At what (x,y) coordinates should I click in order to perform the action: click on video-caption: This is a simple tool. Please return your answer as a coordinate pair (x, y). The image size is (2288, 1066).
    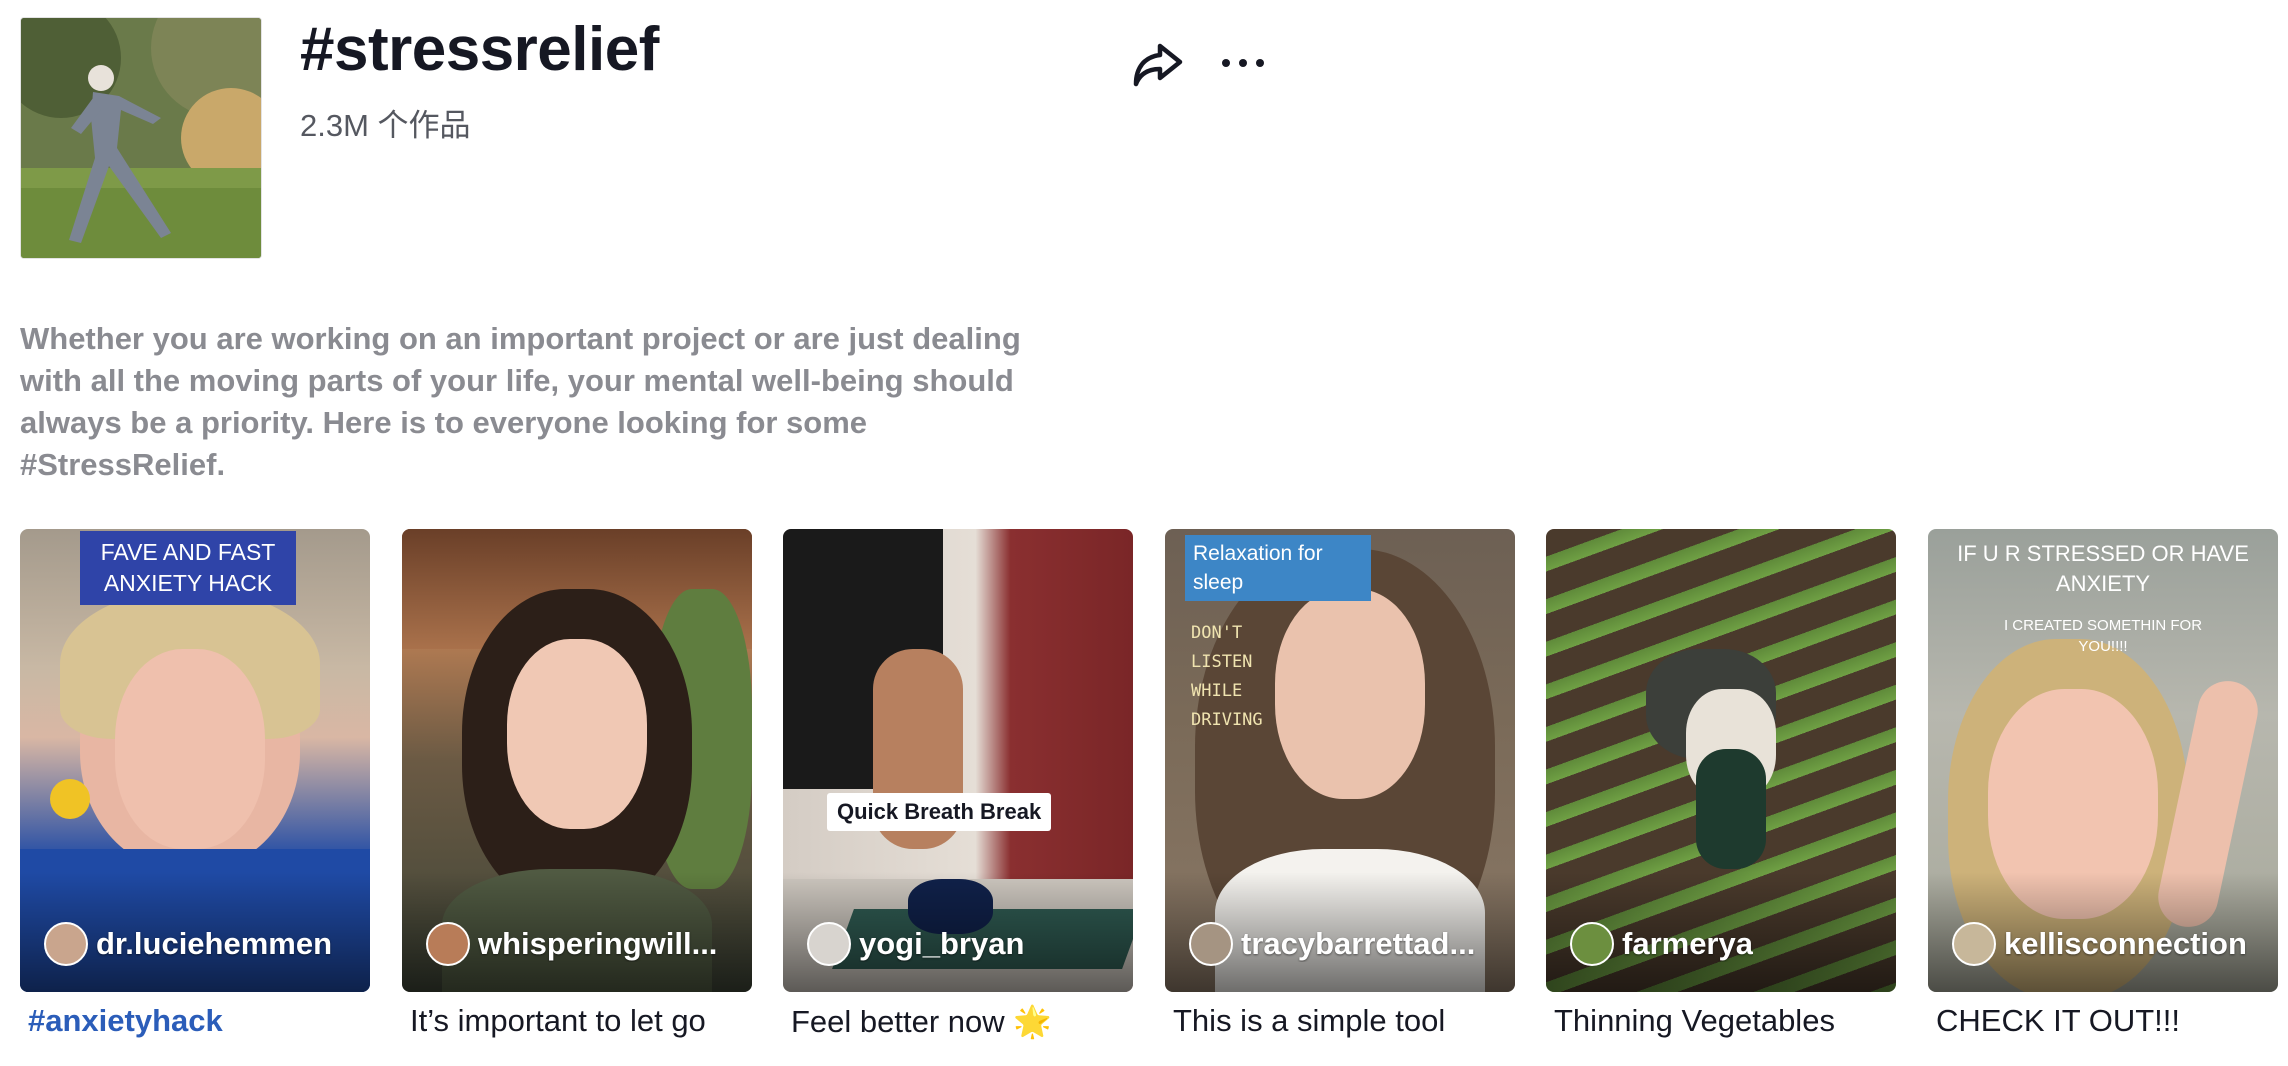
    Looking at the image, I should click on (1309, 1021).